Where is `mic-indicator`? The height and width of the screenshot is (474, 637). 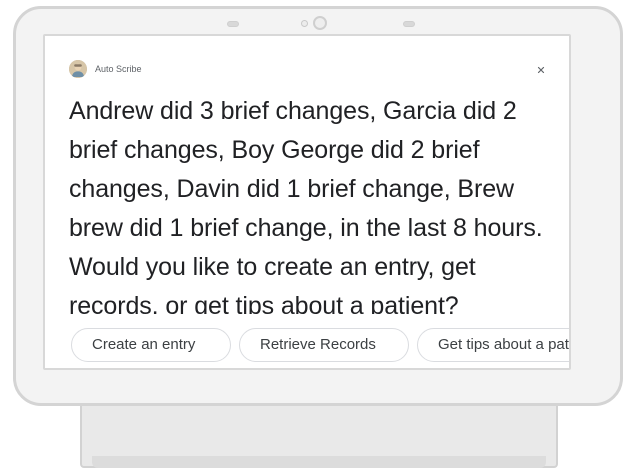
mic-indicator is located at coordinates (304, 23).